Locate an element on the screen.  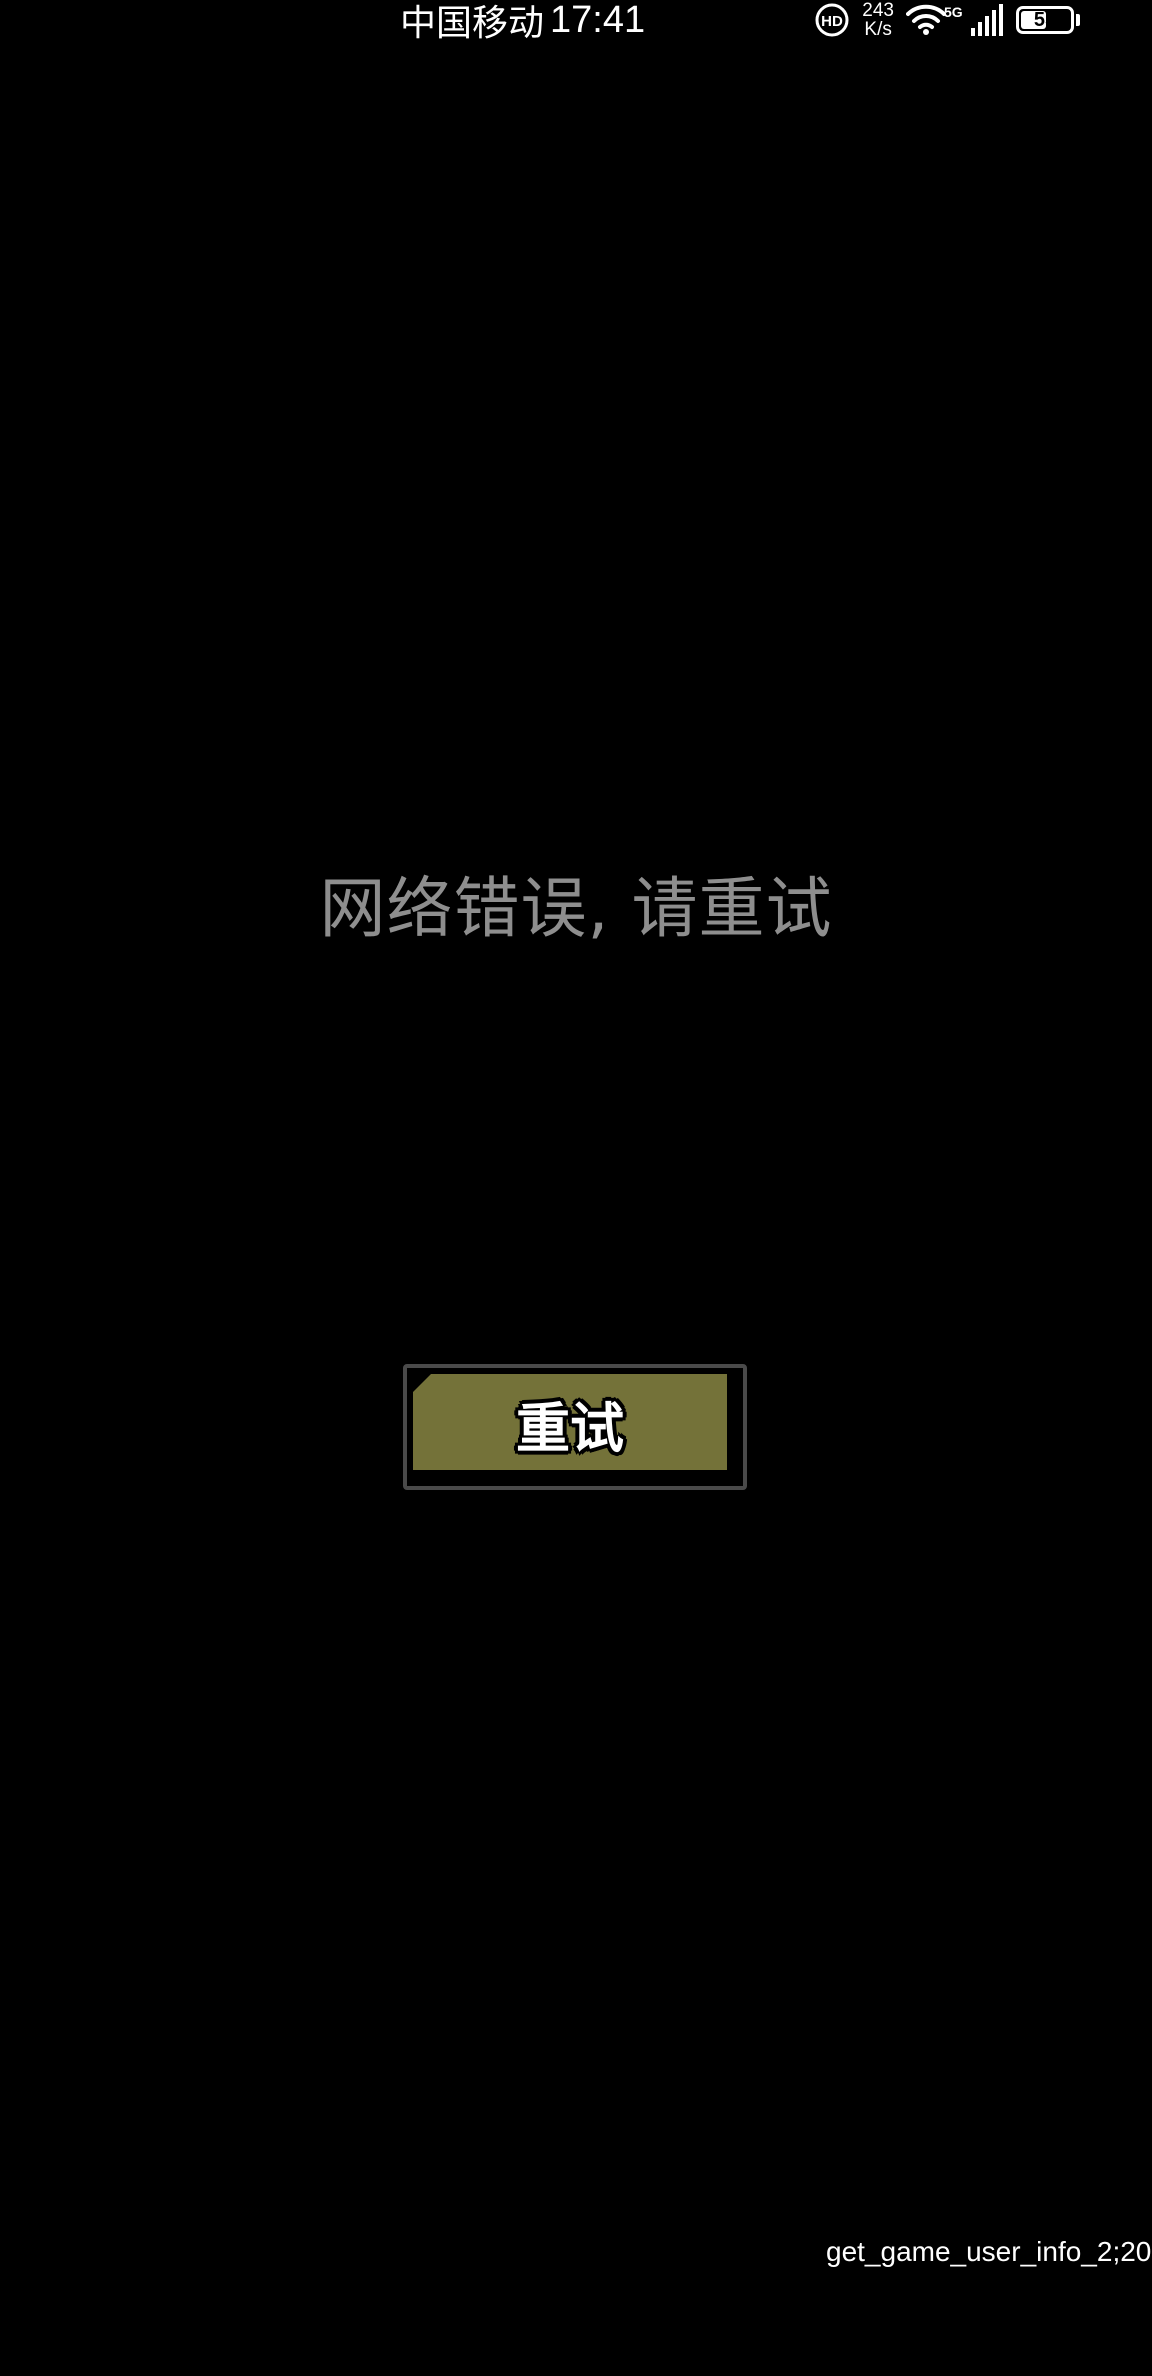
retry-button-face: 重试 is located at coordinates (575, 1427).